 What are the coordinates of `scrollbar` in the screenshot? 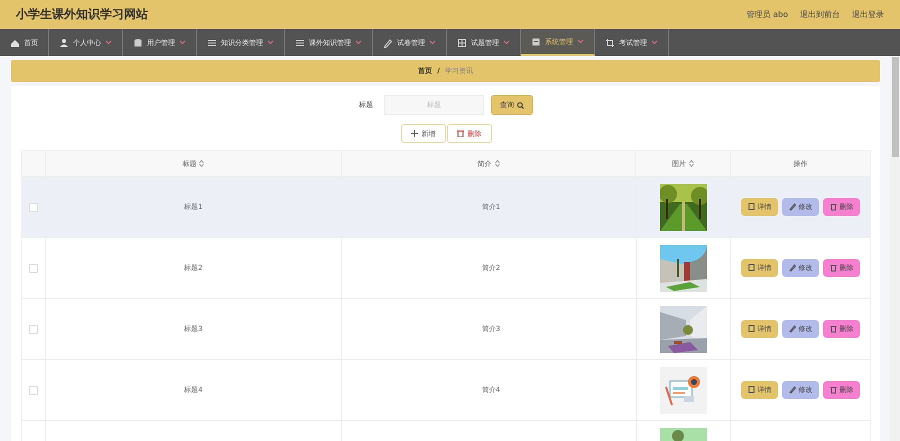 It's located at (895, 249).